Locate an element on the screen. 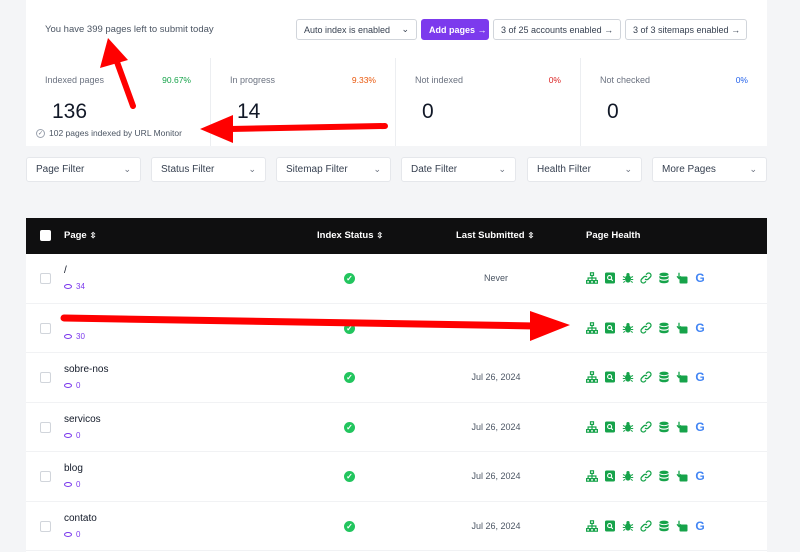  column-page: Page ⇳ is located at coordinates (80, 235).